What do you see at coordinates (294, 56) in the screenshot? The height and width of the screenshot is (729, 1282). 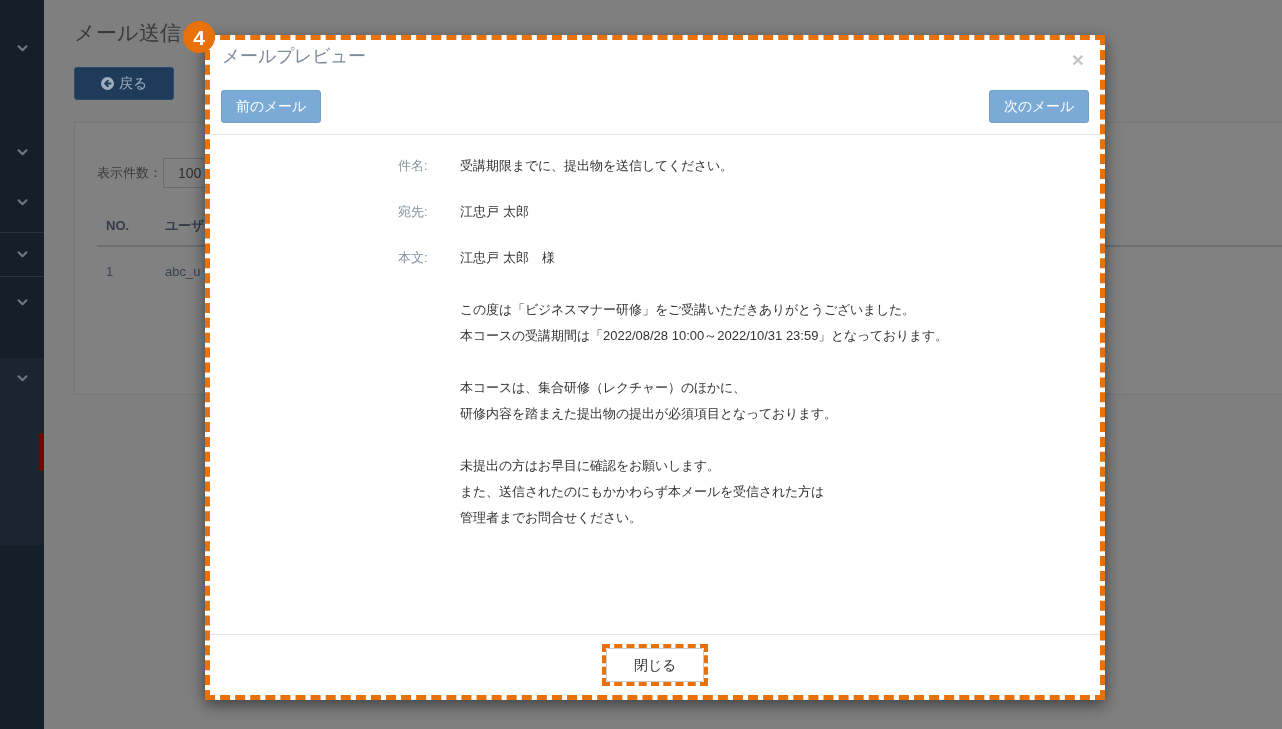 I see `dialog-title: メールプレビュー` at bounding box center [294, 56].